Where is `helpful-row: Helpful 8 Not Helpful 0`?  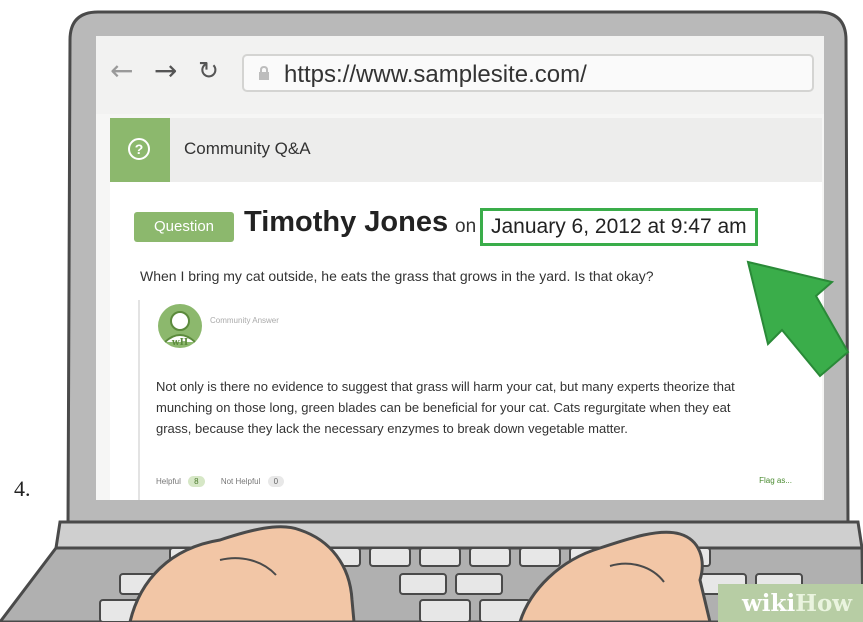
helpful-row: Helpful 8 Not Helpful 0 is located at coordinates (227, 481).